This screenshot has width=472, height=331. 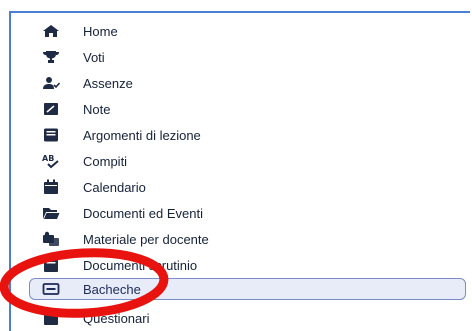 What do you see at coordinates (240, 213) in the screenshot?
I see `sidebar-item-documenti-eventi: Documenti ed Eventi` at bounding box center [240, 213].